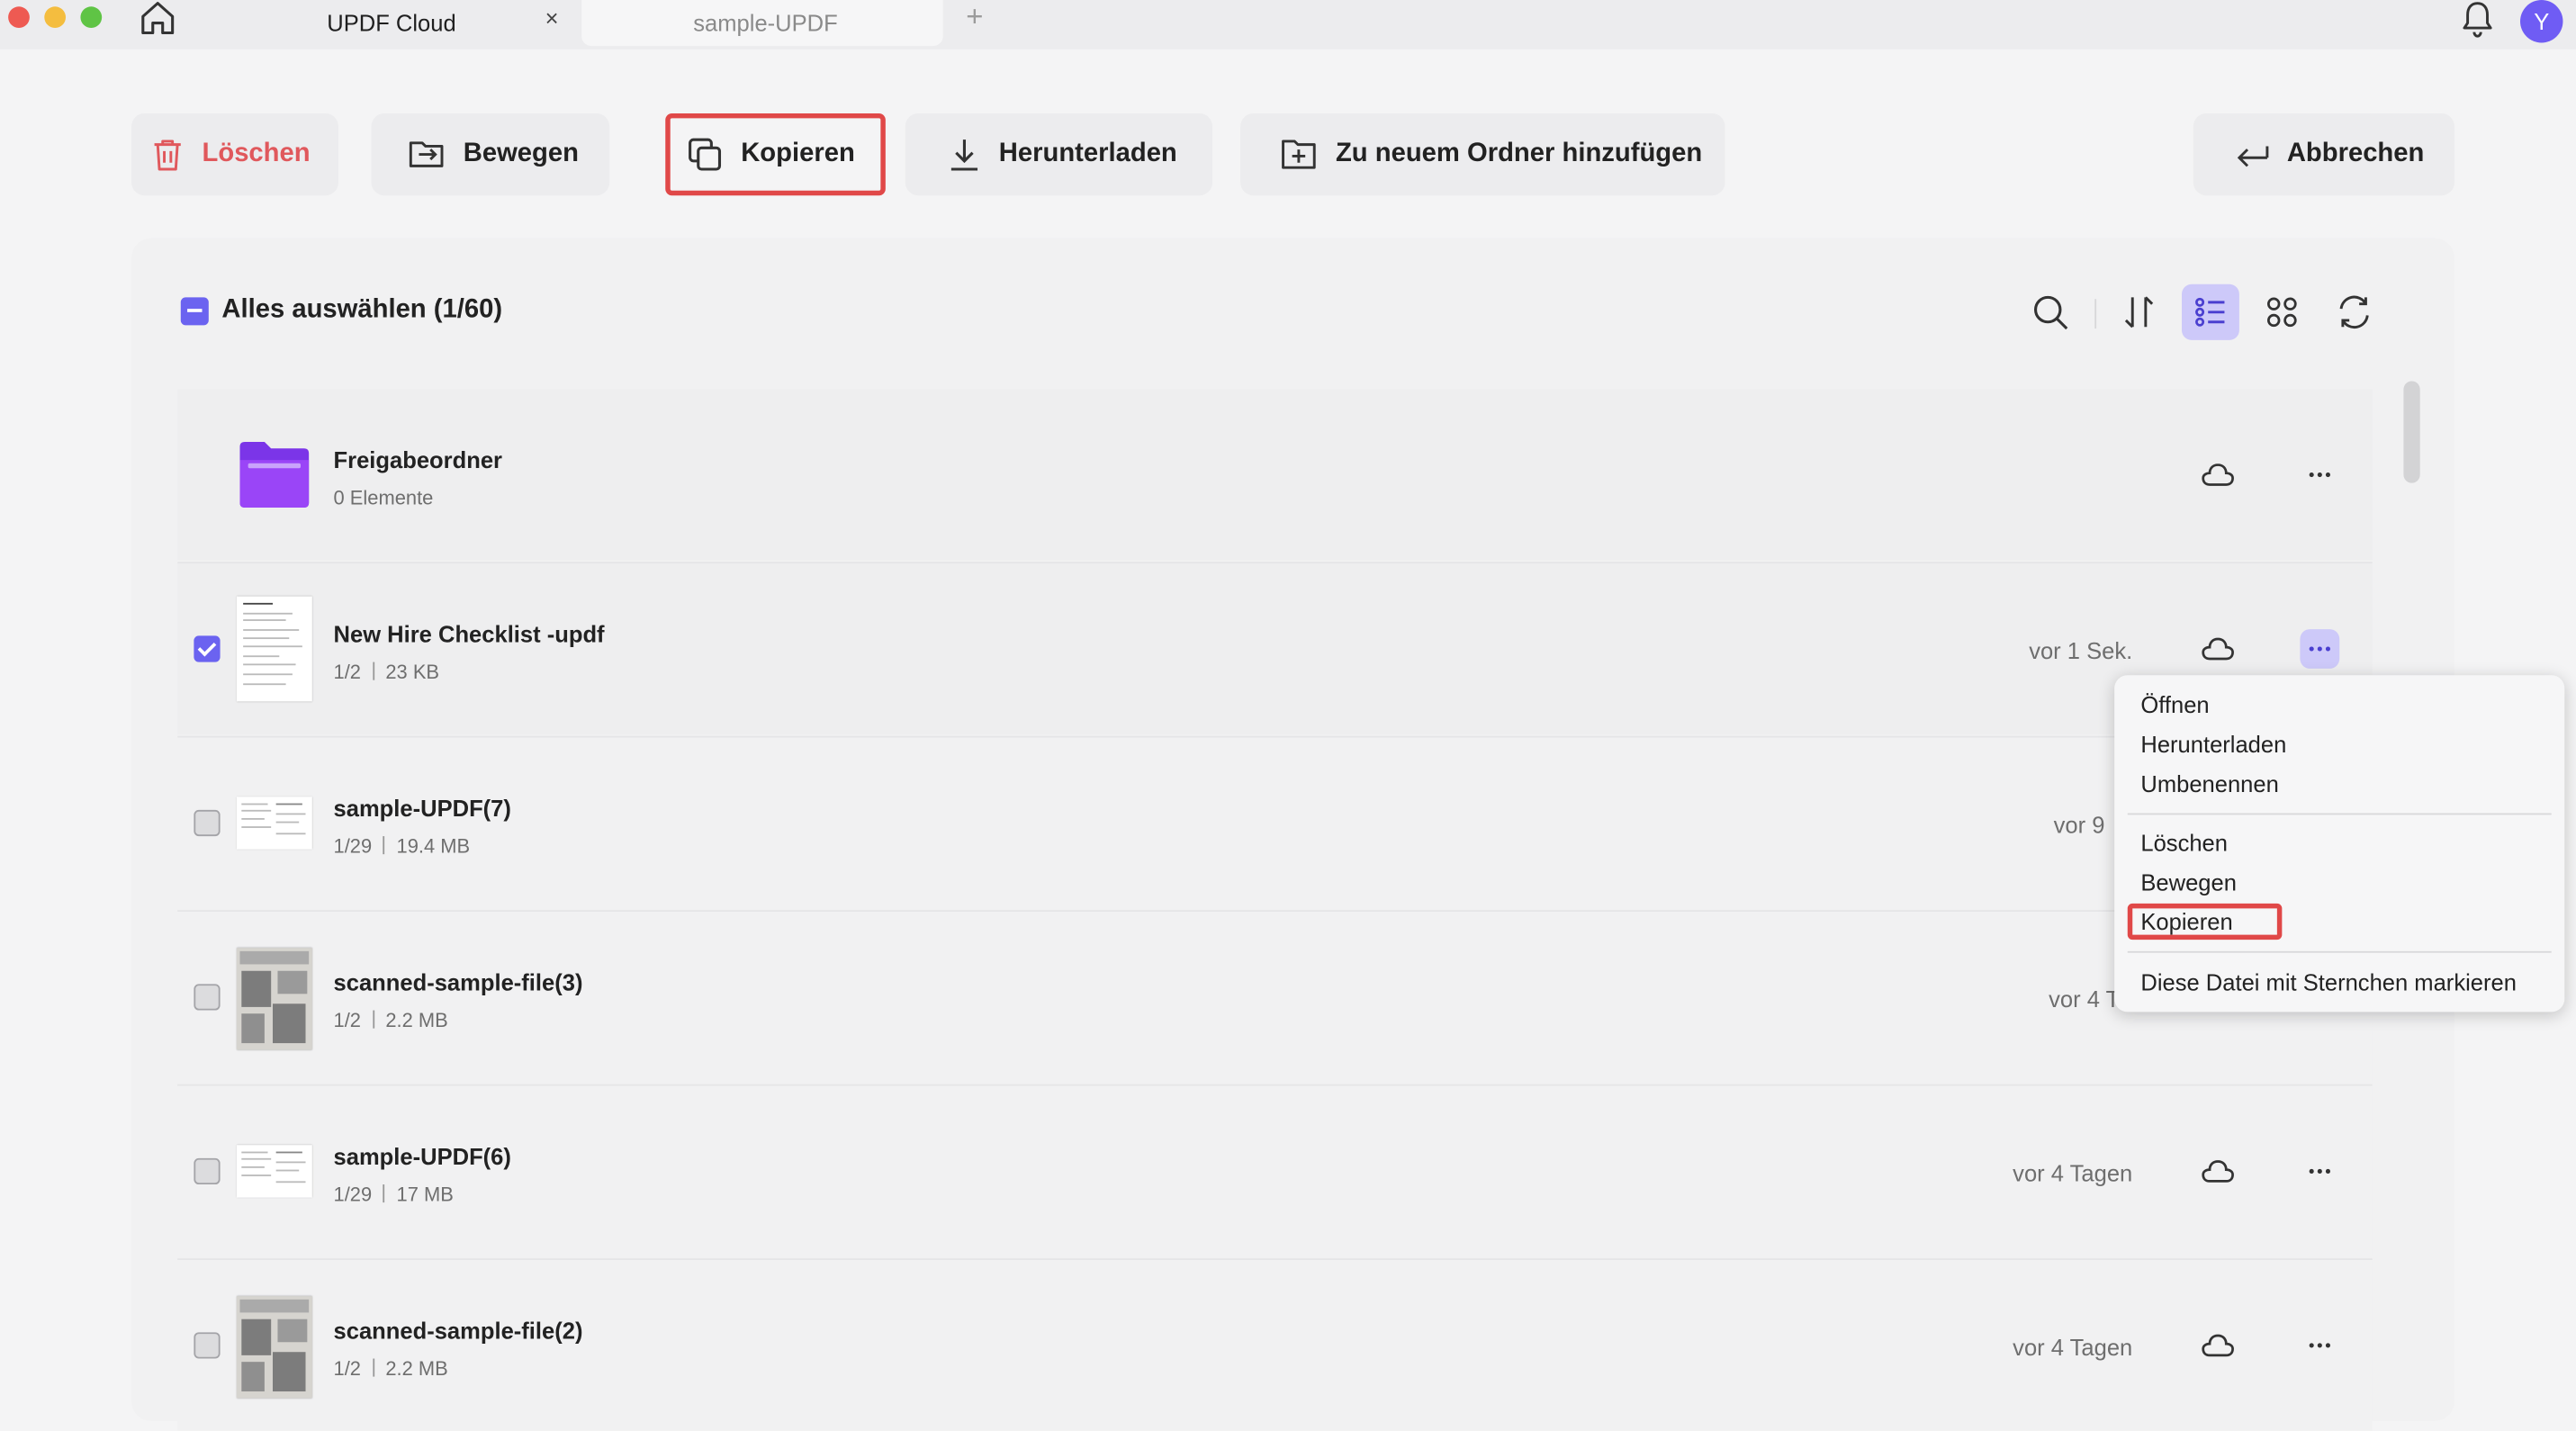 The height and width of the screenshot is (1431, 2576). I want to click on tab-updf-cloud: UPDF Cloud ×, so click(390, 23).